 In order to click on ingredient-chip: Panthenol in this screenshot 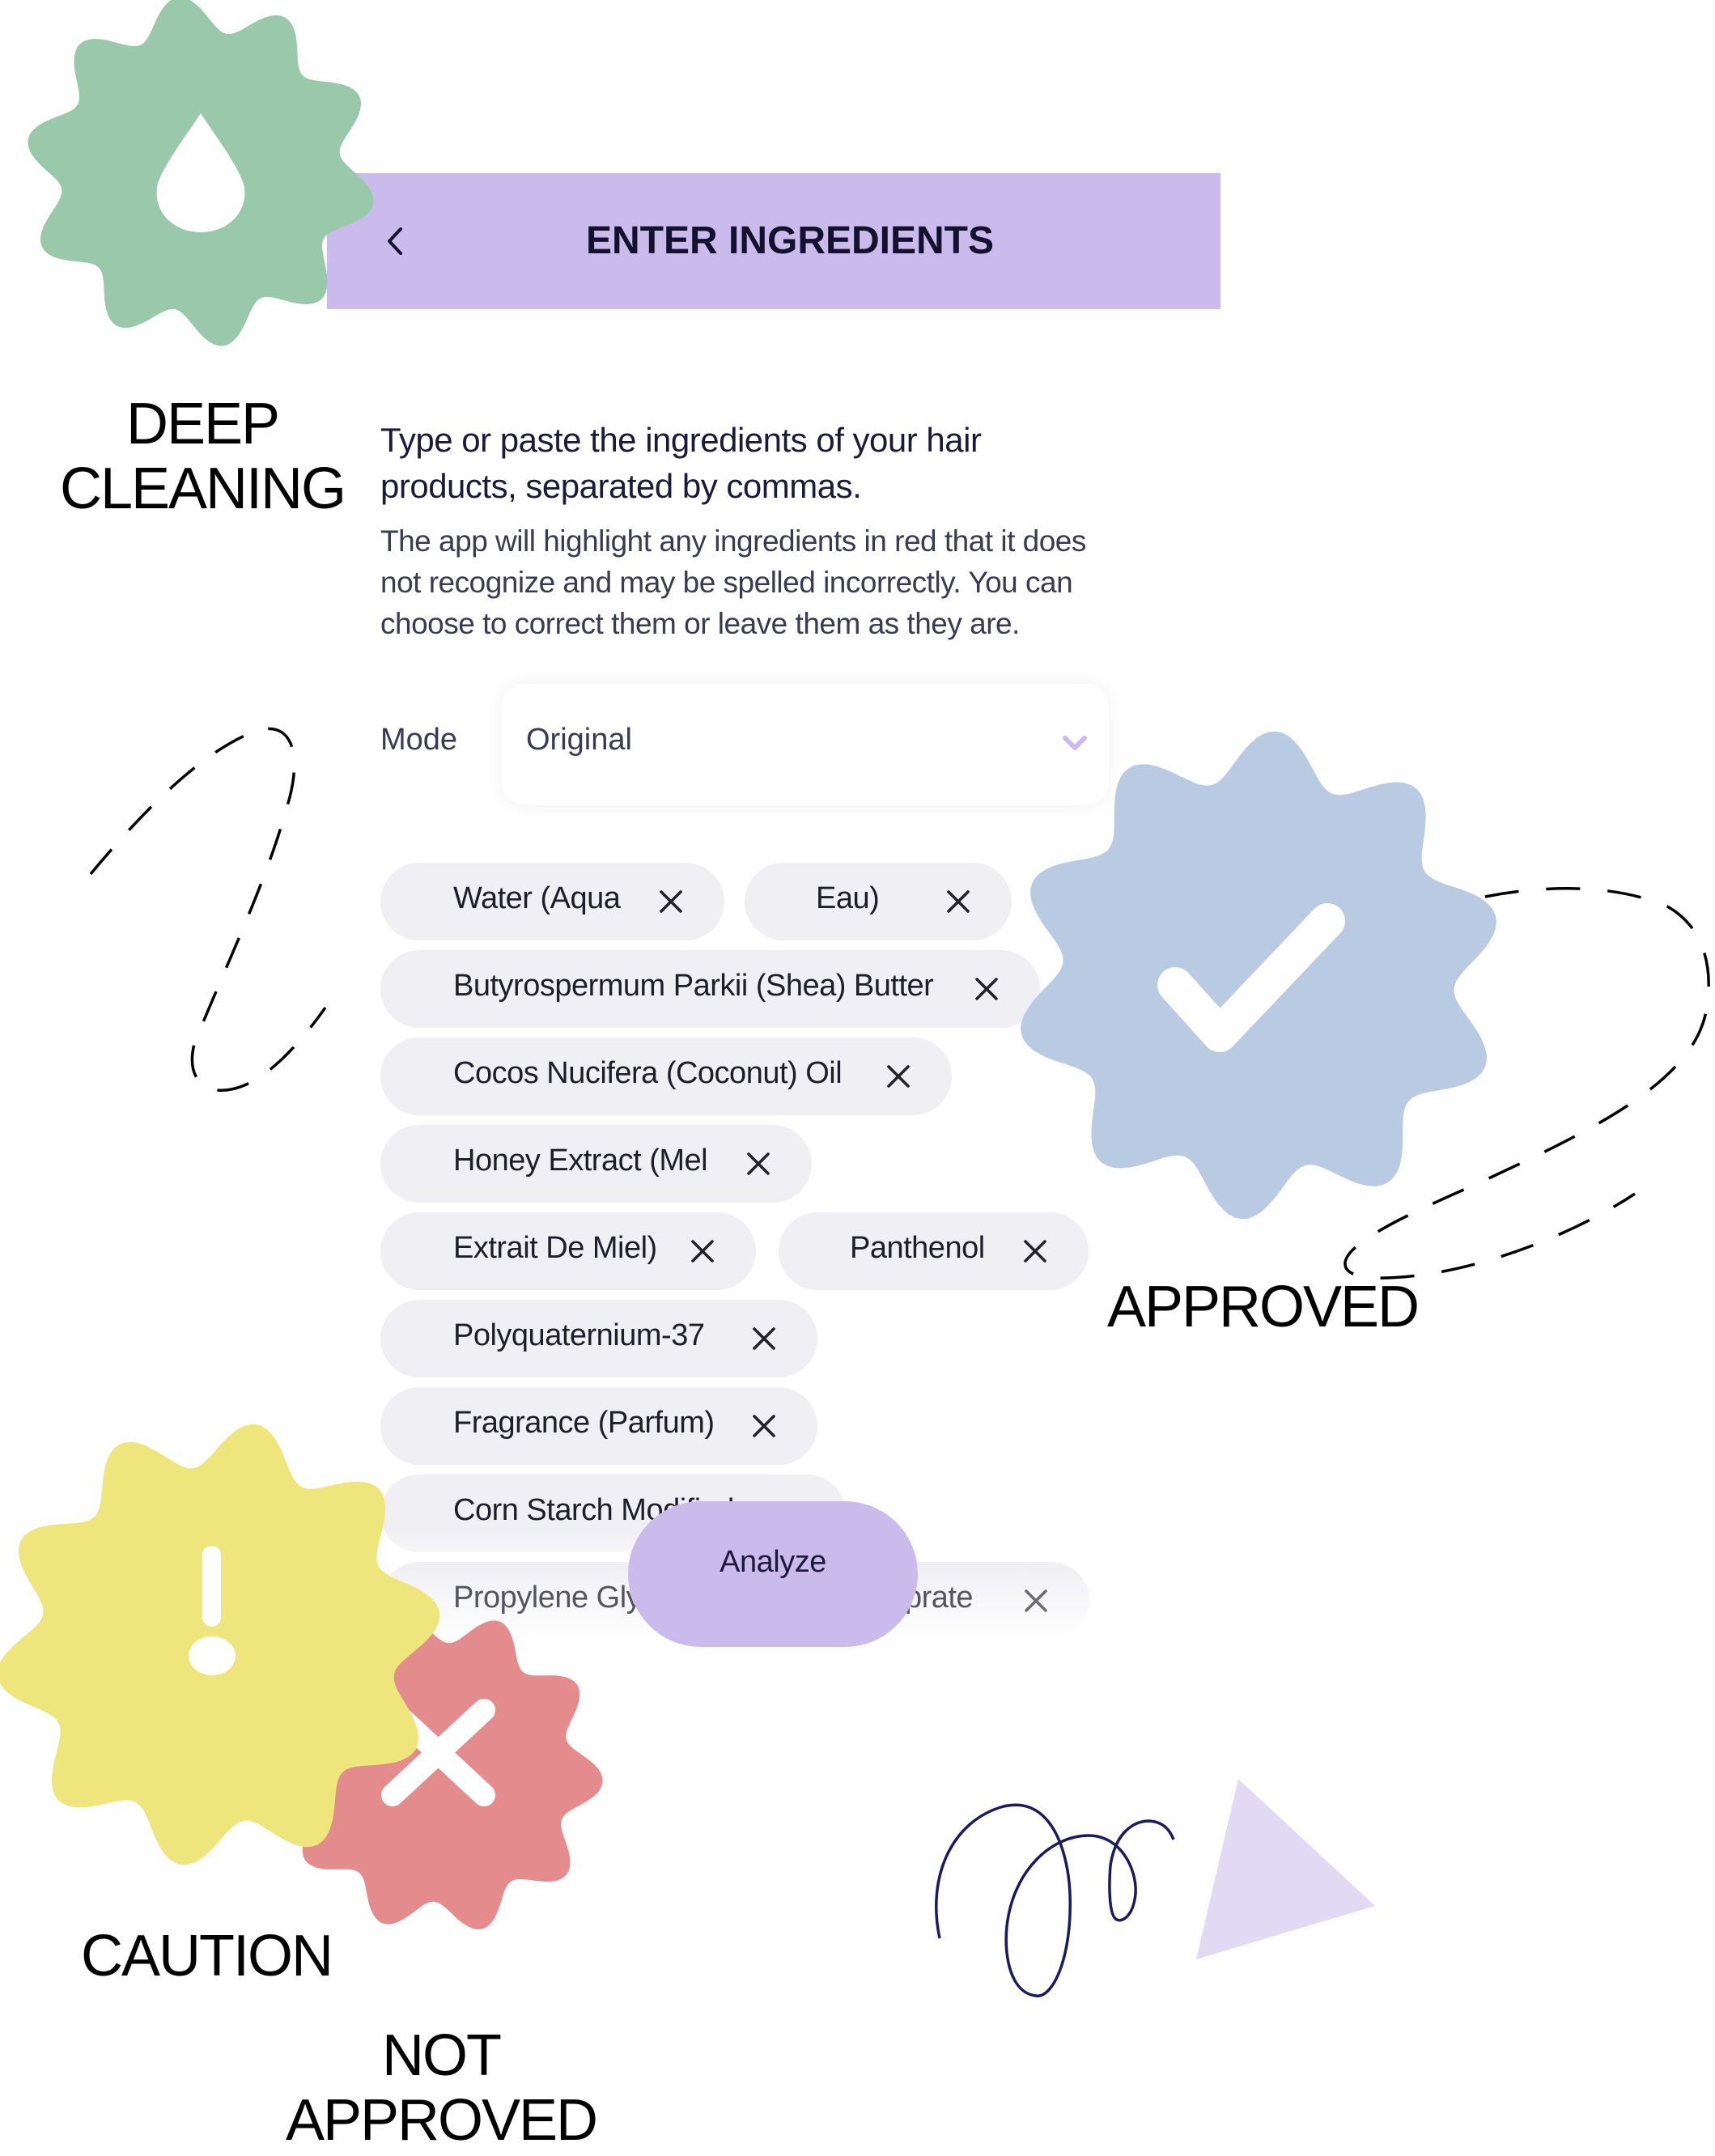, I will do `click(934, 1251)`.